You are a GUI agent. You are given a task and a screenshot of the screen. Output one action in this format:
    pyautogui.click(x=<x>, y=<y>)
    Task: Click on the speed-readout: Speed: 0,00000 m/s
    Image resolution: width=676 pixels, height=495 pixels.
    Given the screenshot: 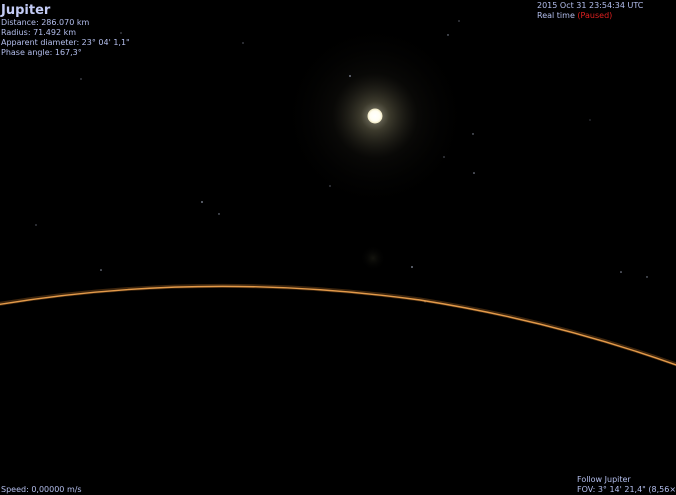 What is the action you would take?
    pyautogui.click(x=41, y=489)
    